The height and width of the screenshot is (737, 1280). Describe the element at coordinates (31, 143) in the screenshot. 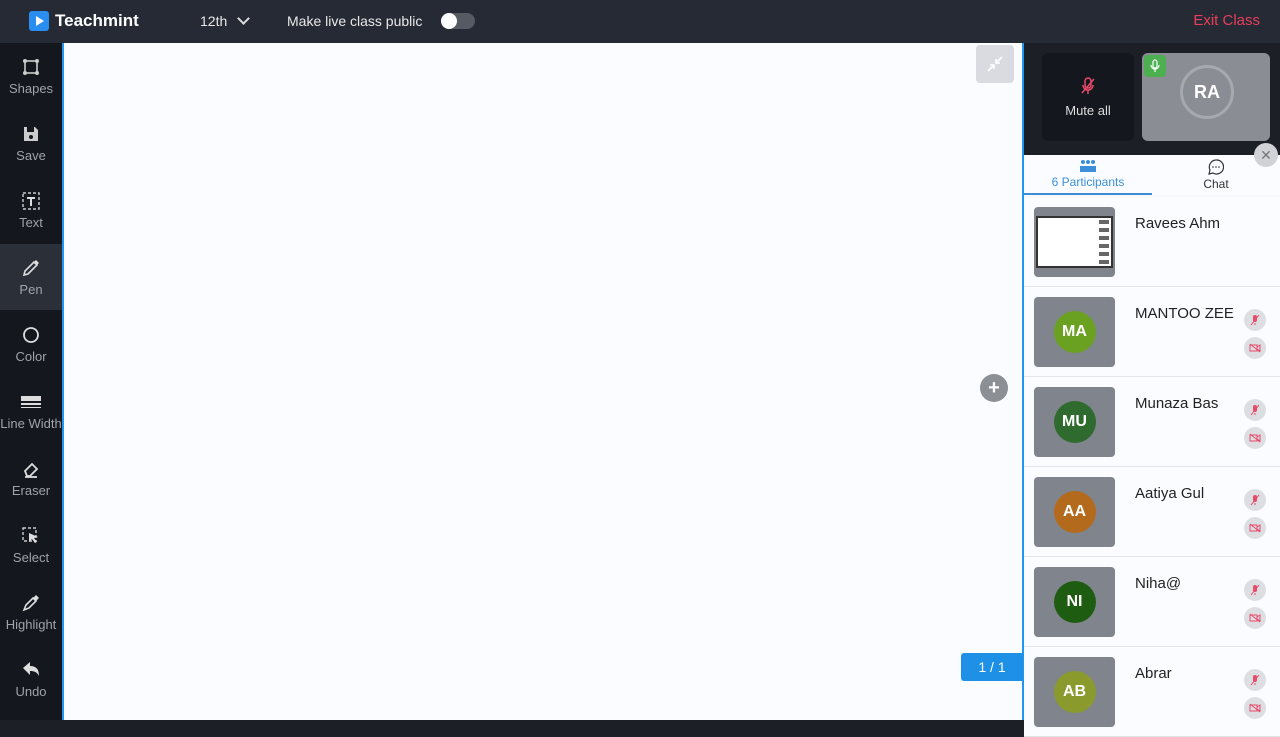

I see `tool-save: Save` at that location.